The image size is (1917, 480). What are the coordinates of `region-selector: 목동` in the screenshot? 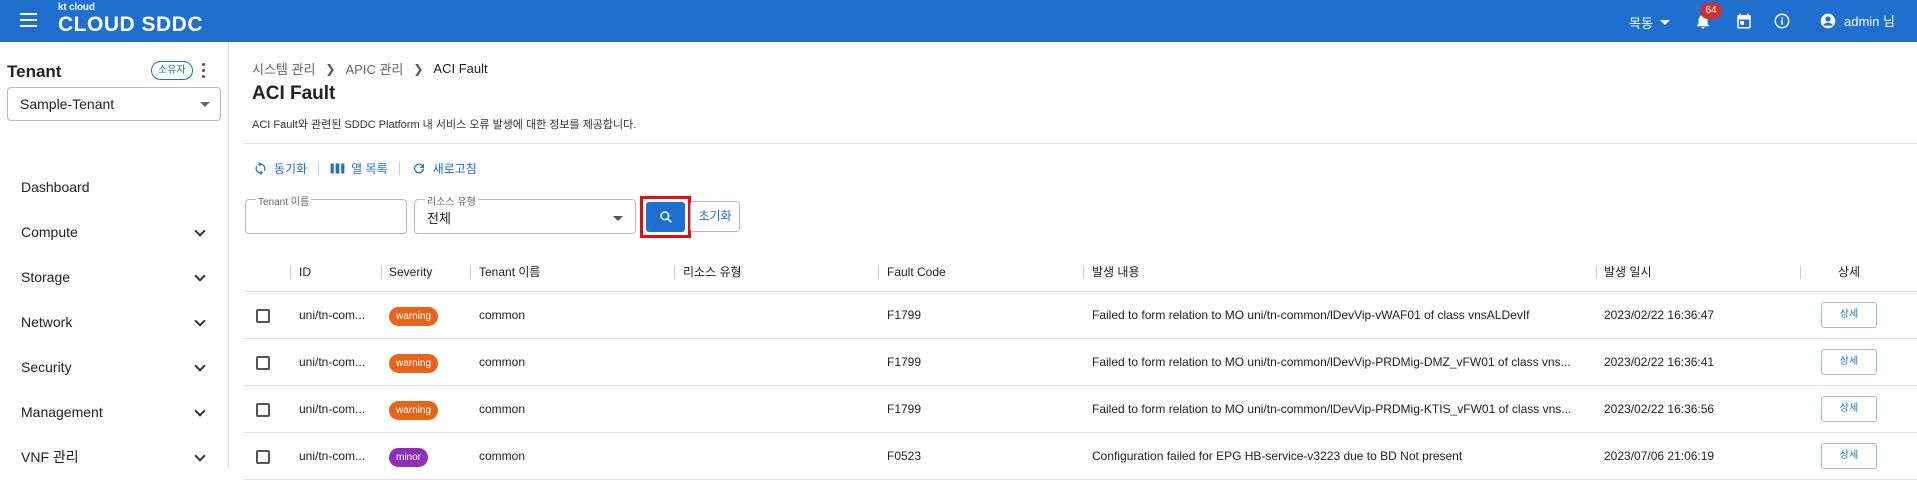 It's located at (1649, 22).